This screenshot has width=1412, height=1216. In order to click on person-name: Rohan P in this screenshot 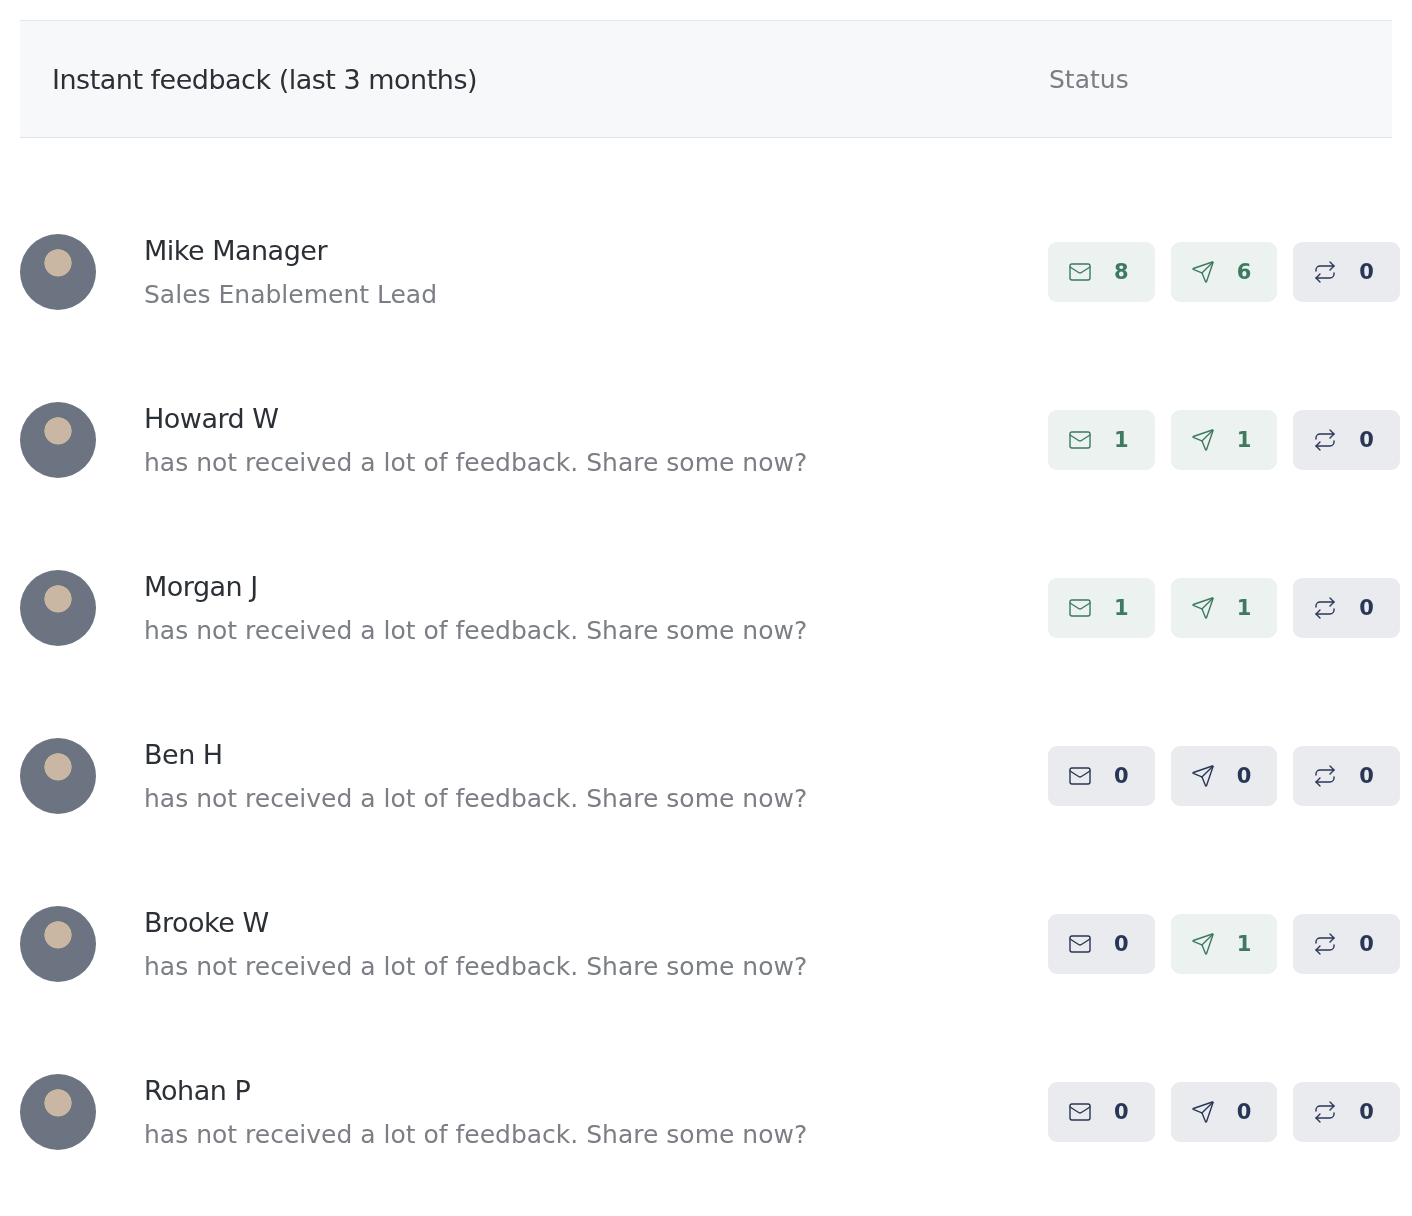, I will do `click(198, 1090)`.